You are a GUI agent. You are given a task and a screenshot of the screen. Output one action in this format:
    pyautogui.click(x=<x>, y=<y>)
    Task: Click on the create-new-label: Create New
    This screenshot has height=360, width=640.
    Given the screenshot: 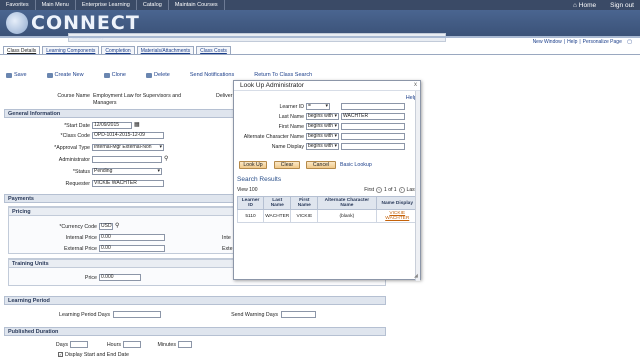 What is the action you would take?
    pyautogui.click(x=69, y=75)
    